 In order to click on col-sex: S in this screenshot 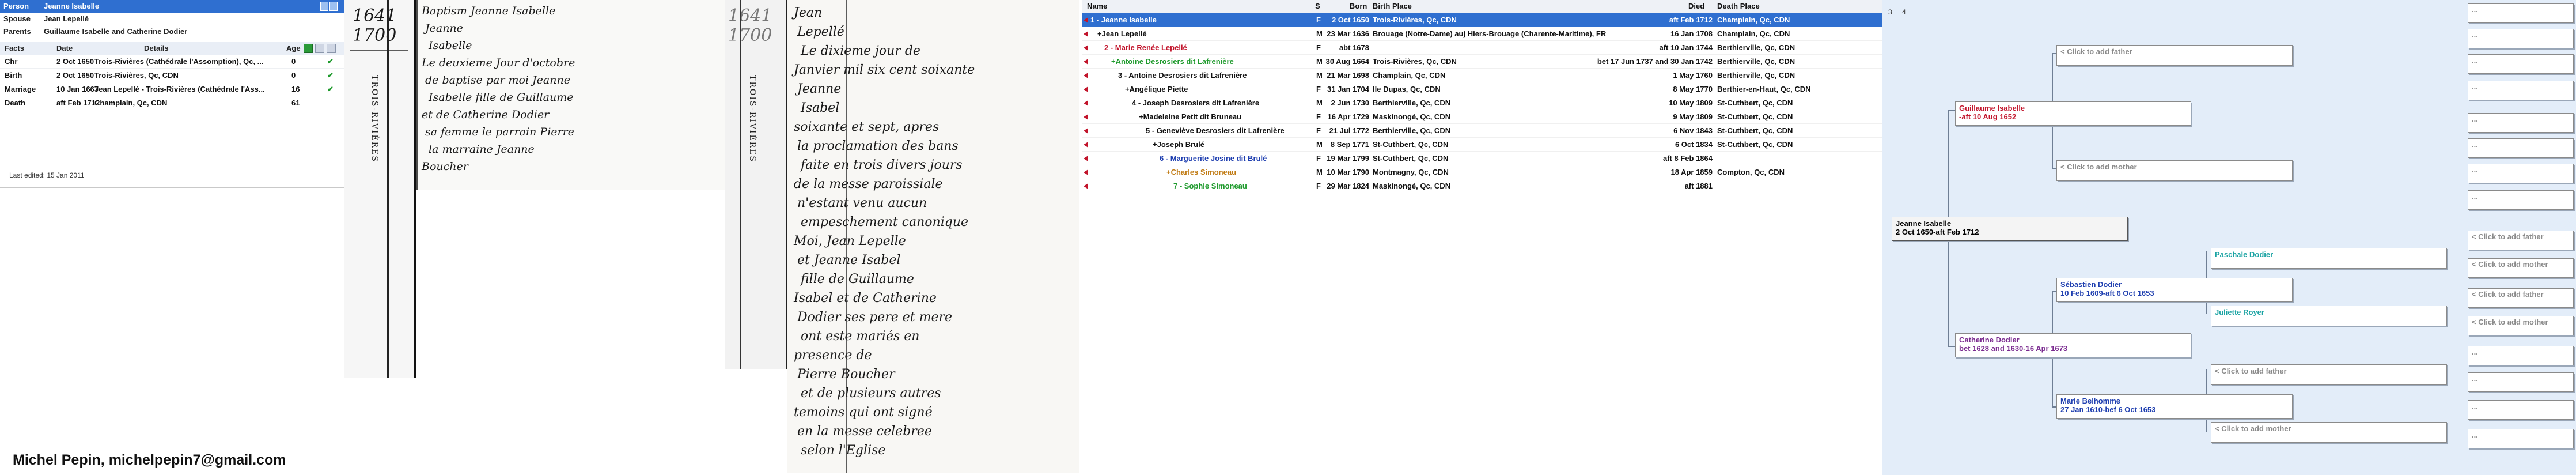, I will do `click(1317, 6)`.